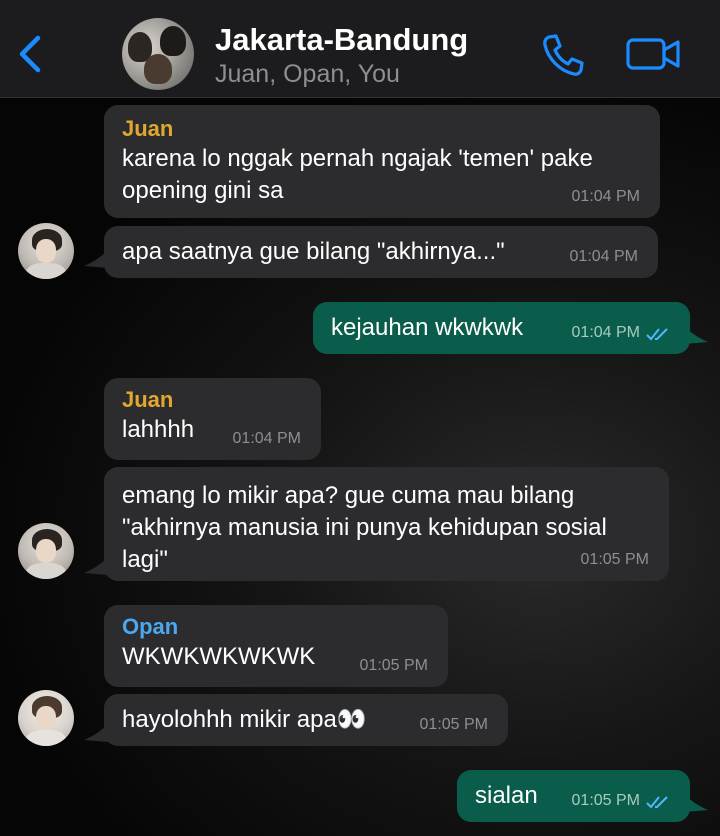 This screenshot has width=720, height=836. What do you see at coordinates (276, 646) in the screenshot?
I see `incoming-message-bubble: Opan WKWKWKWKWK 01:05 PM` at bounding box center [276, 646].